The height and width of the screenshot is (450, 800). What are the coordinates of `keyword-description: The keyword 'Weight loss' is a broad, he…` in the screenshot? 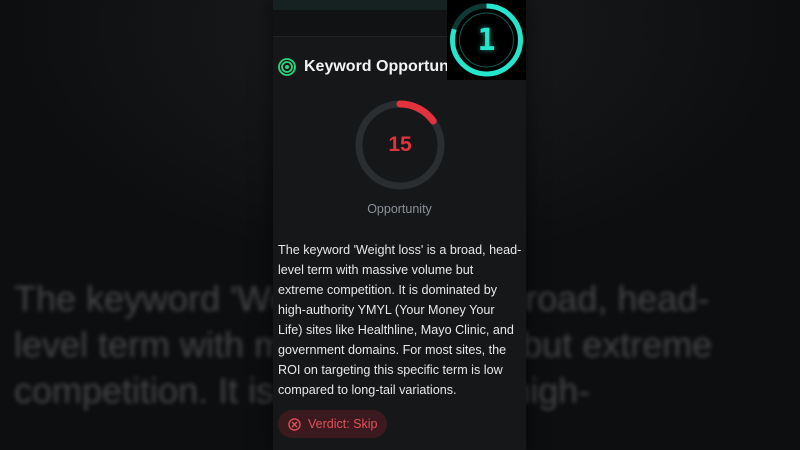 It's located at (400, 320).